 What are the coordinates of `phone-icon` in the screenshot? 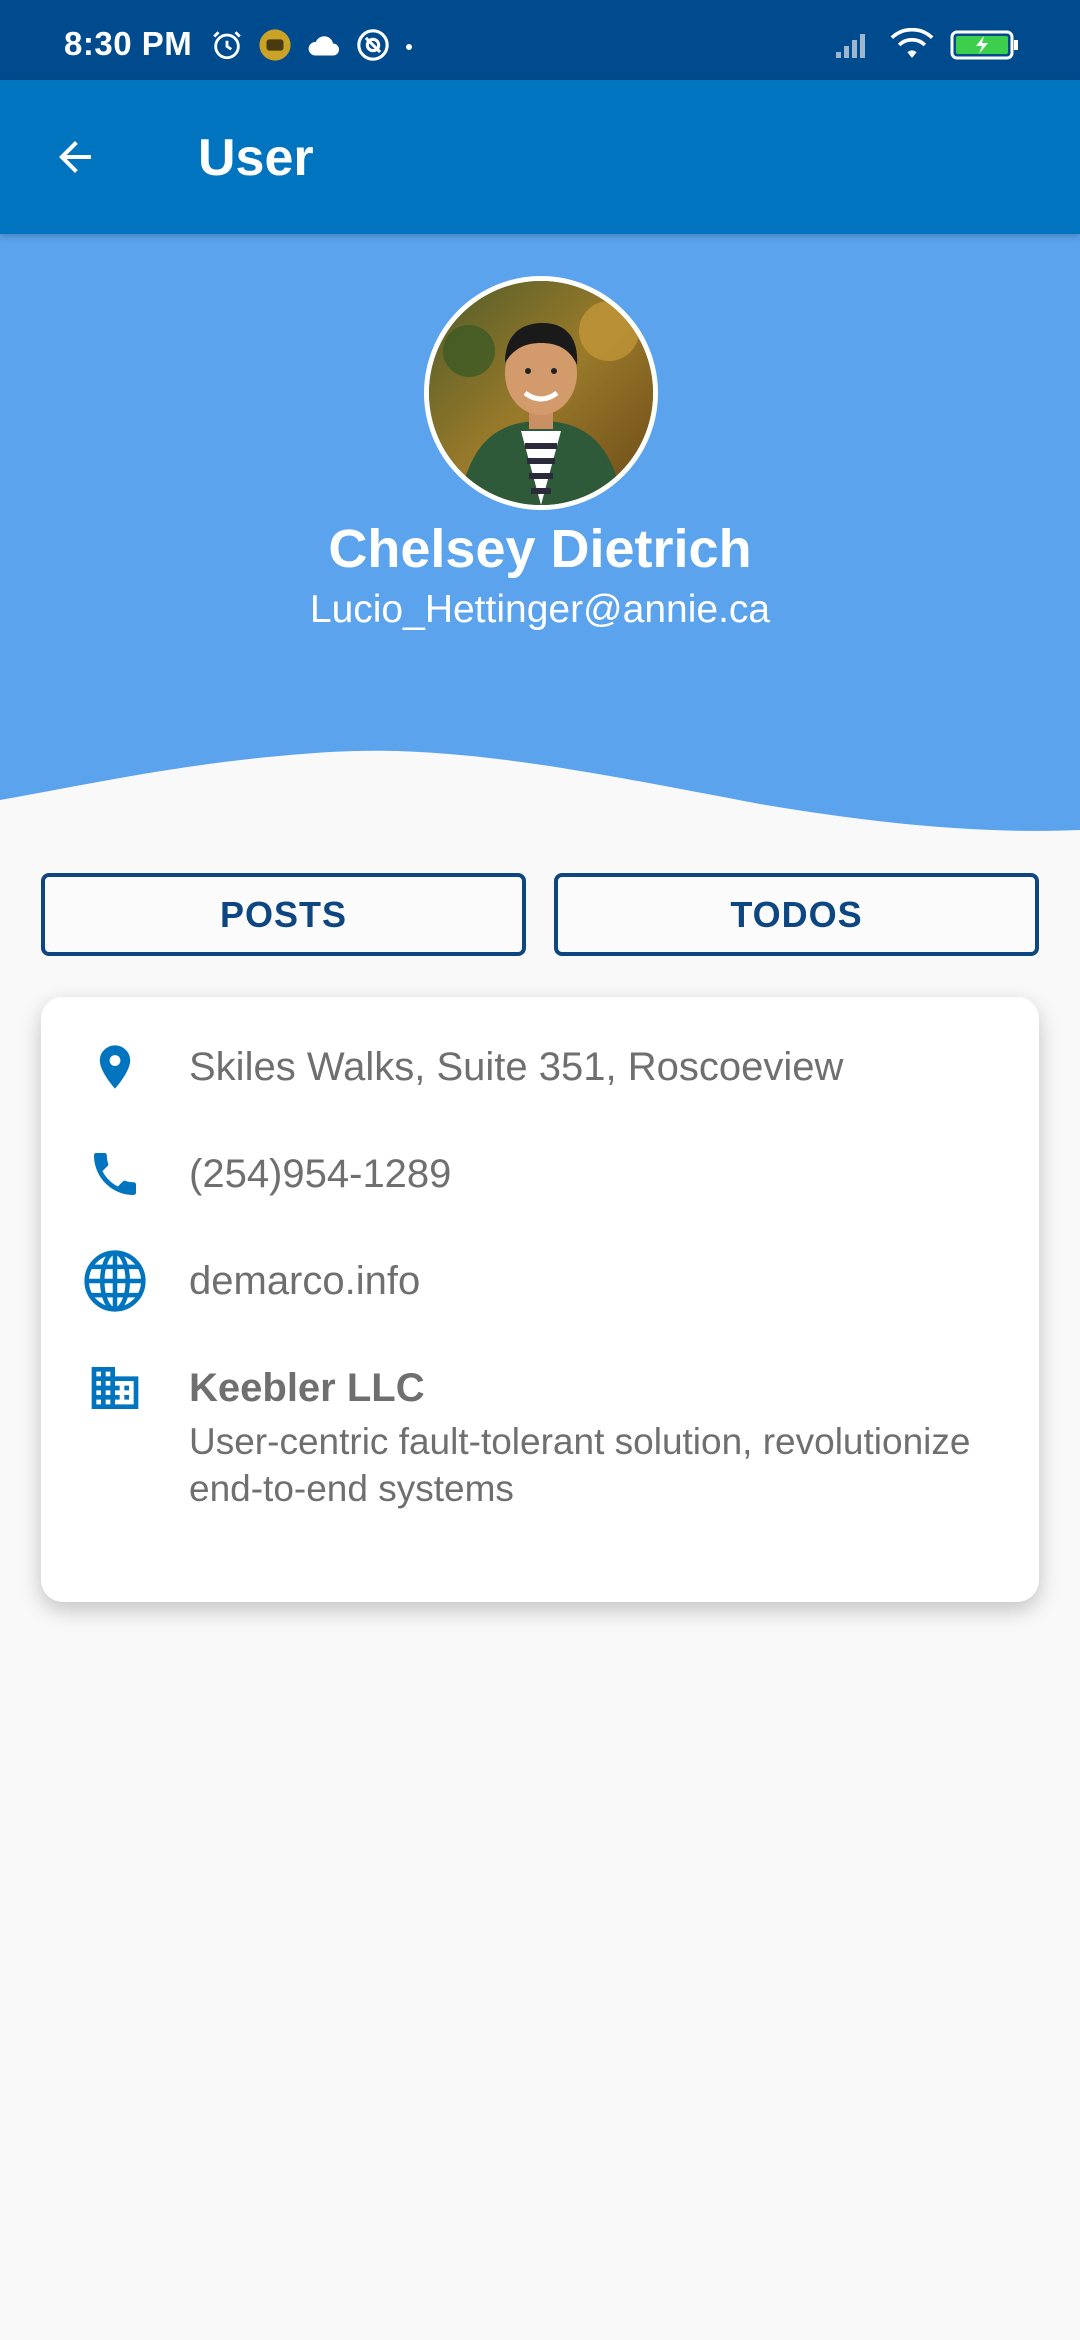 It's located at (115, 1174).